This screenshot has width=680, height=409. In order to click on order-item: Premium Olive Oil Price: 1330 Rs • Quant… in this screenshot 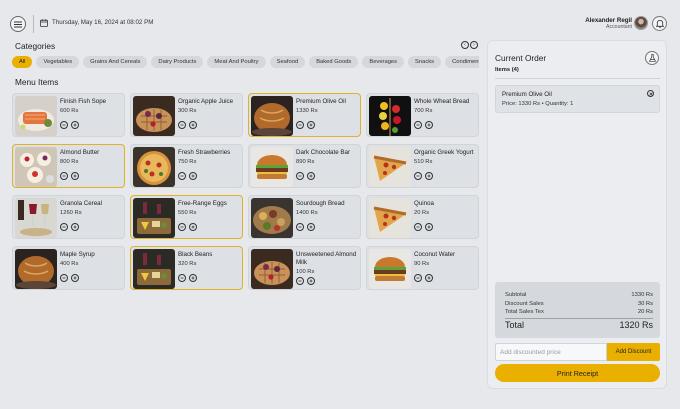, I will do `click(577, 99)`.